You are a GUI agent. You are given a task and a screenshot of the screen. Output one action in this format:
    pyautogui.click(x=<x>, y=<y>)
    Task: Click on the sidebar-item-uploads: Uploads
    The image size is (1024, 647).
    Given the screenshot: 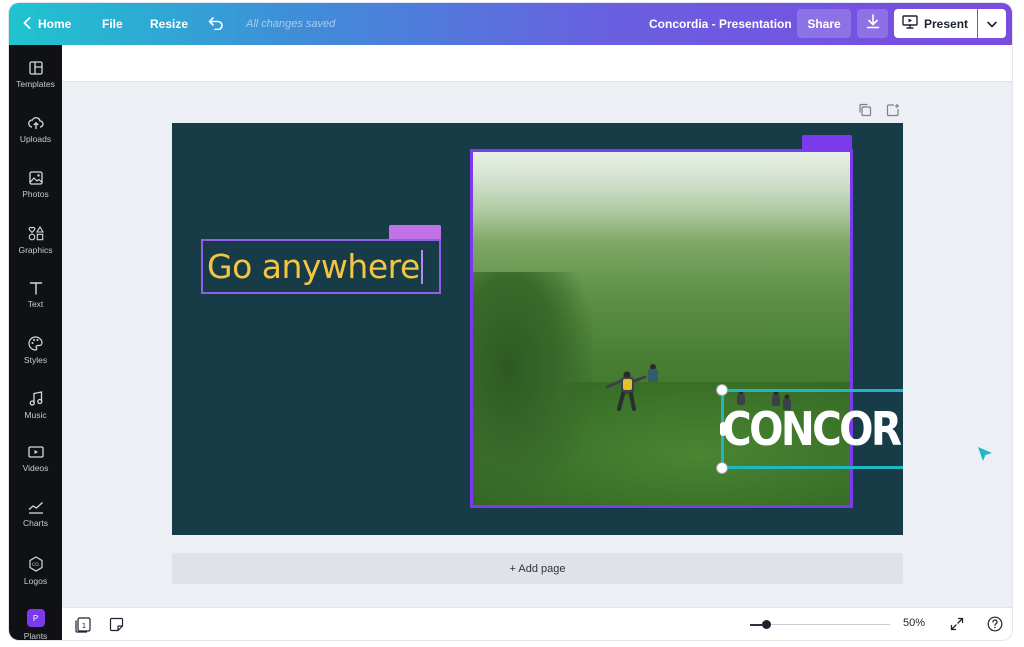 What is the action you would take?
    pyautogui.click(x=35, y=135)
    